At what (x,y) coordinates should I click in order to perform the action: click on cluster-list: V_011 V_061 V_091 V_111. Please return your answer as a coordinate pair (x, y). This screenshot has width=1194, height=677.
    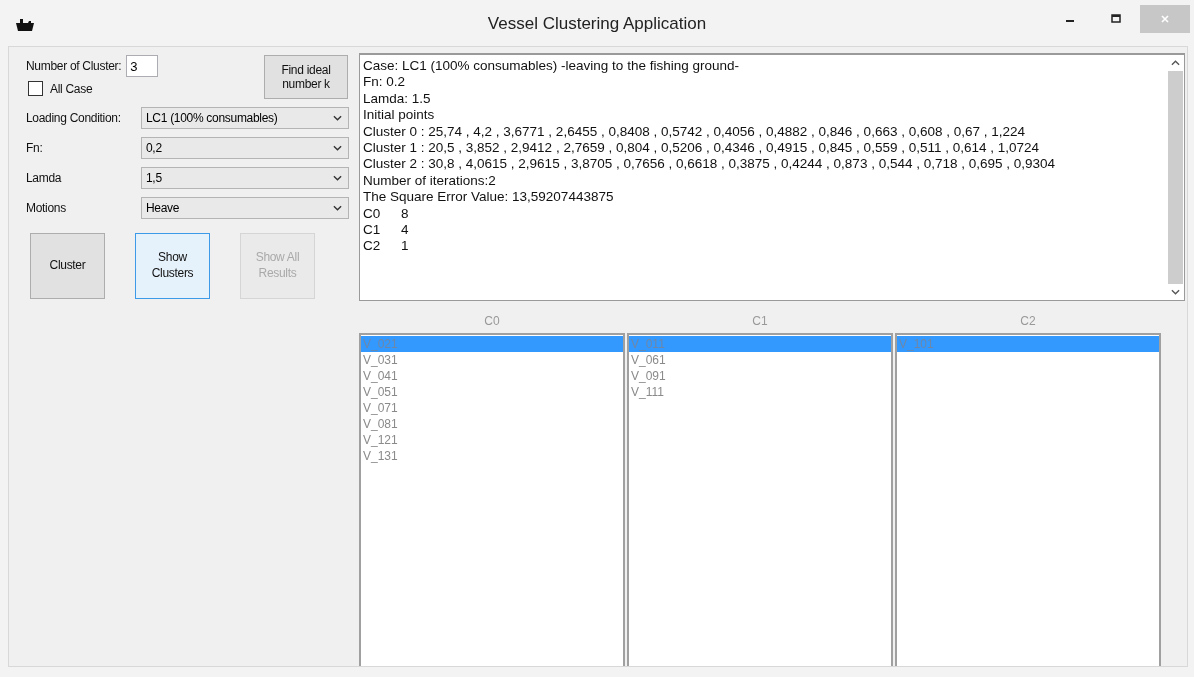
    Looking at the image, I should click on (760, 499).